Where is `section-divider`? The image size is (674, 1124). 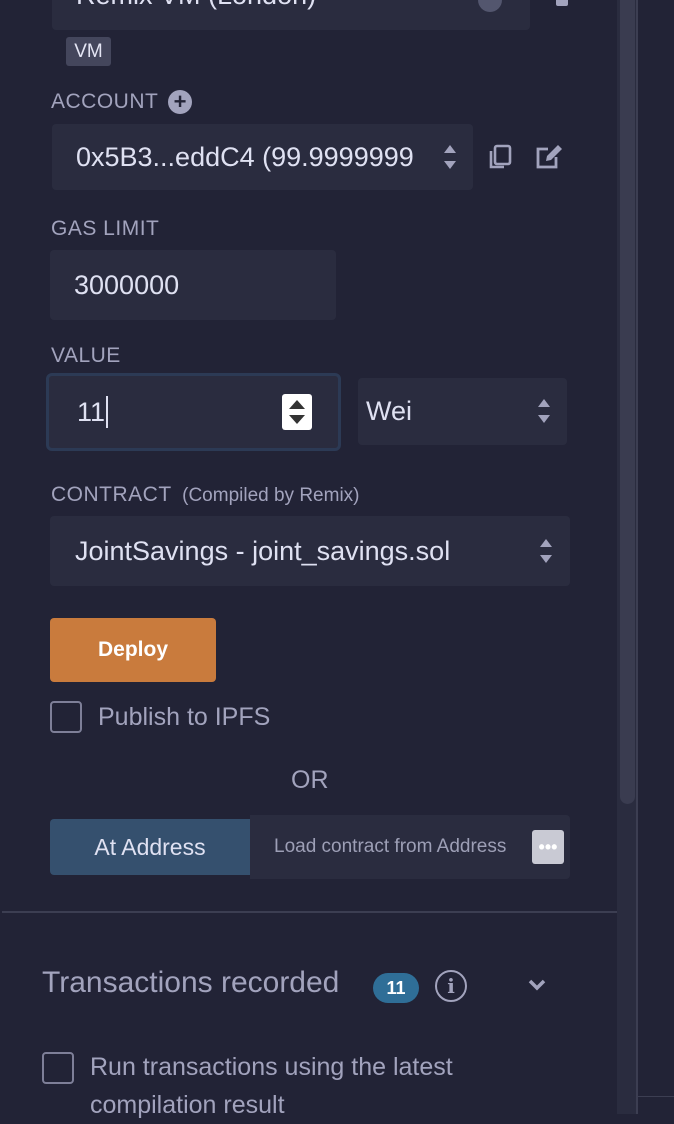
section-divider is located at coordinates (310, 912).